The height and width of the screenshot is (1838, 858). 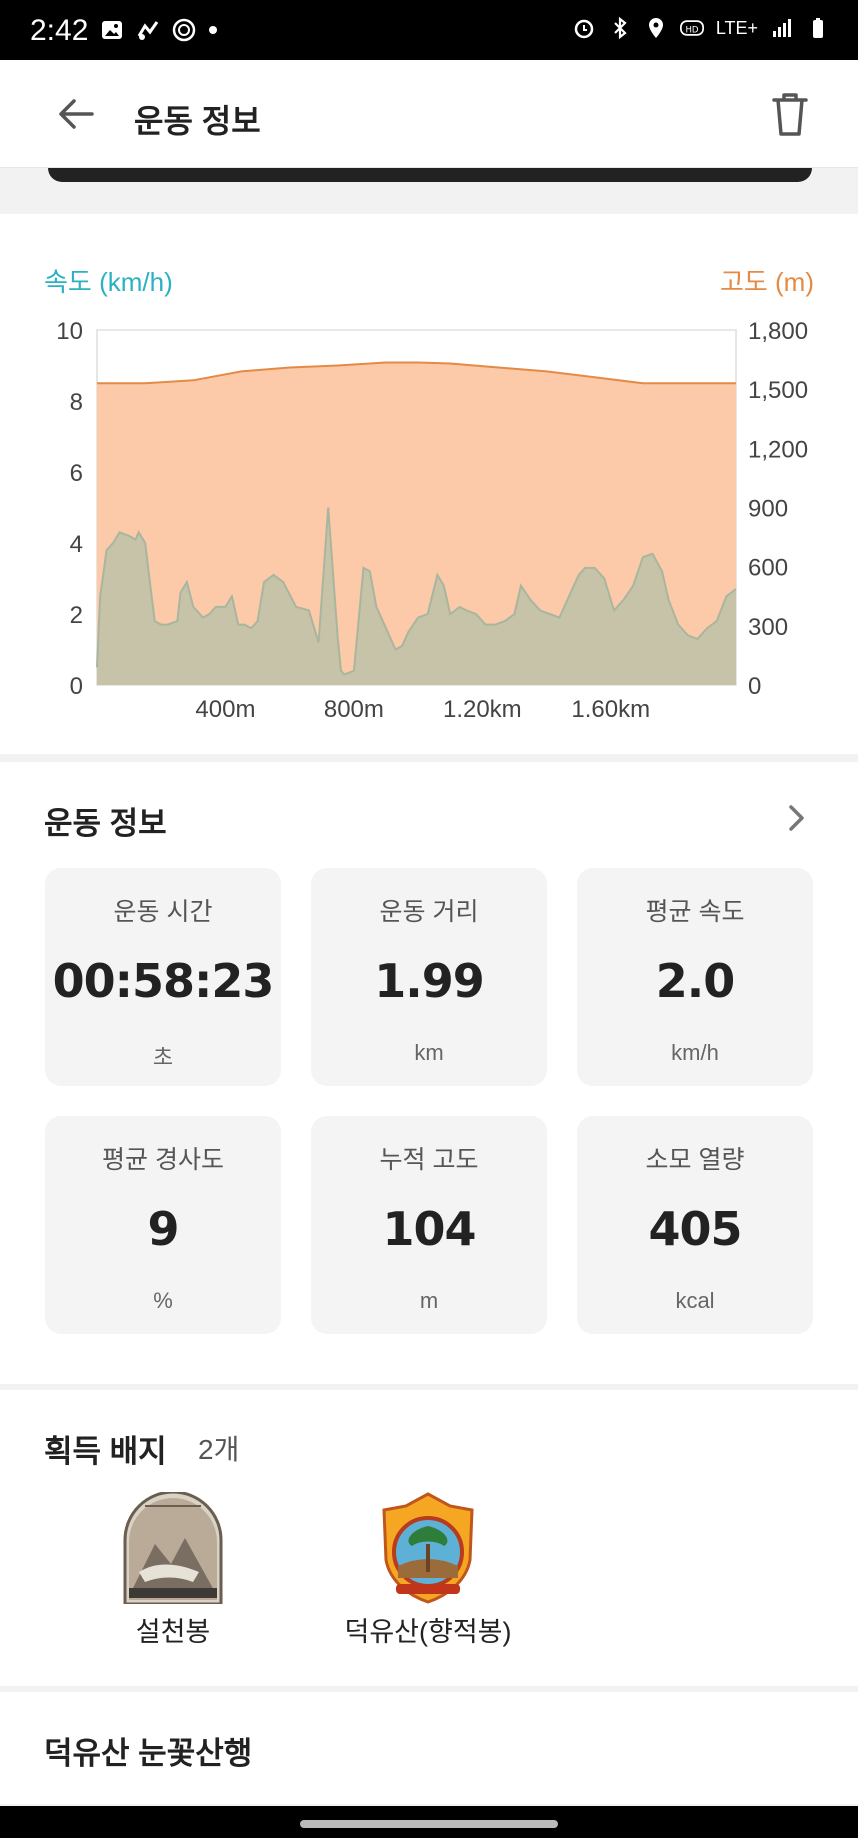 What do you see at coordinates (163, 1229) in the screenshot?
I see `stat-value: 9` at bounding box center [163, 1229].